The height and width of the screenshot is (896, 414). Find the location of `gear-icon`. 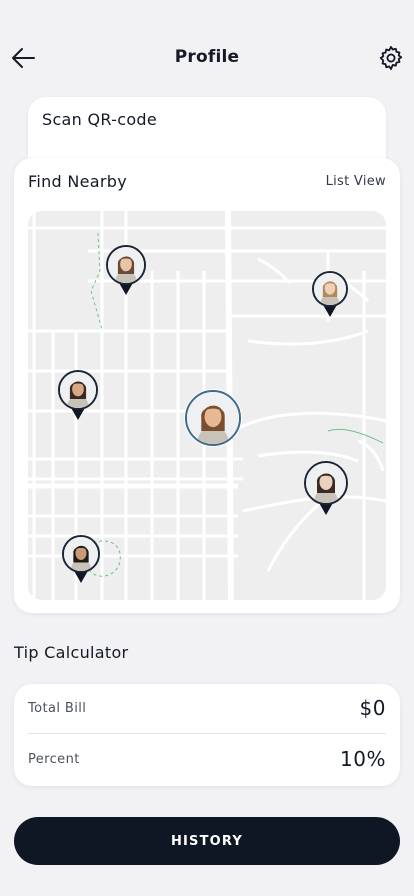

gear-icon is located at coordinates (391, 58).